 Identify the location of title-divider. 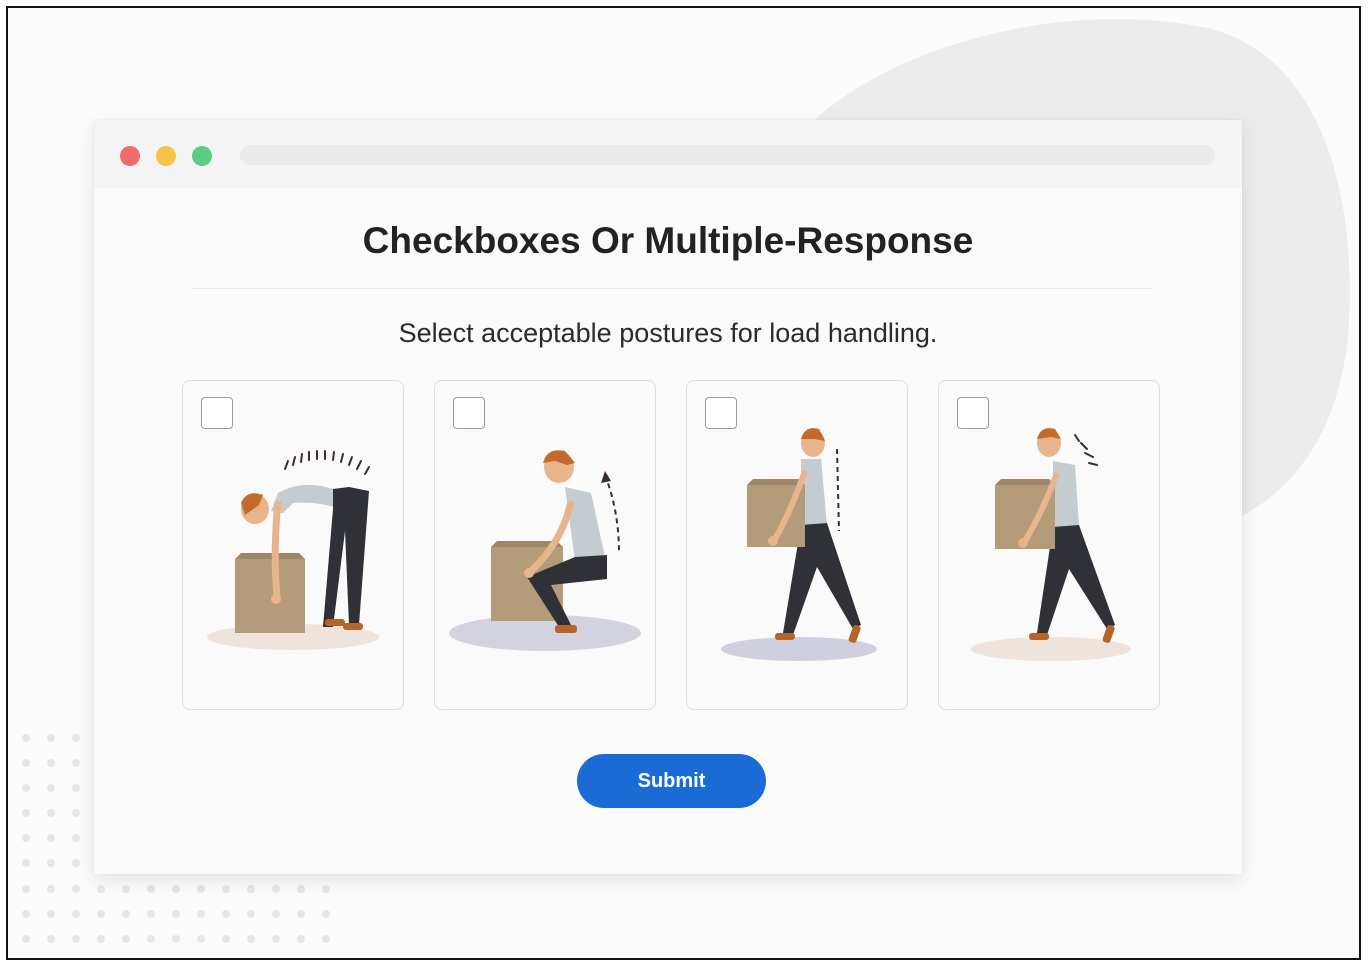
(672, 288).